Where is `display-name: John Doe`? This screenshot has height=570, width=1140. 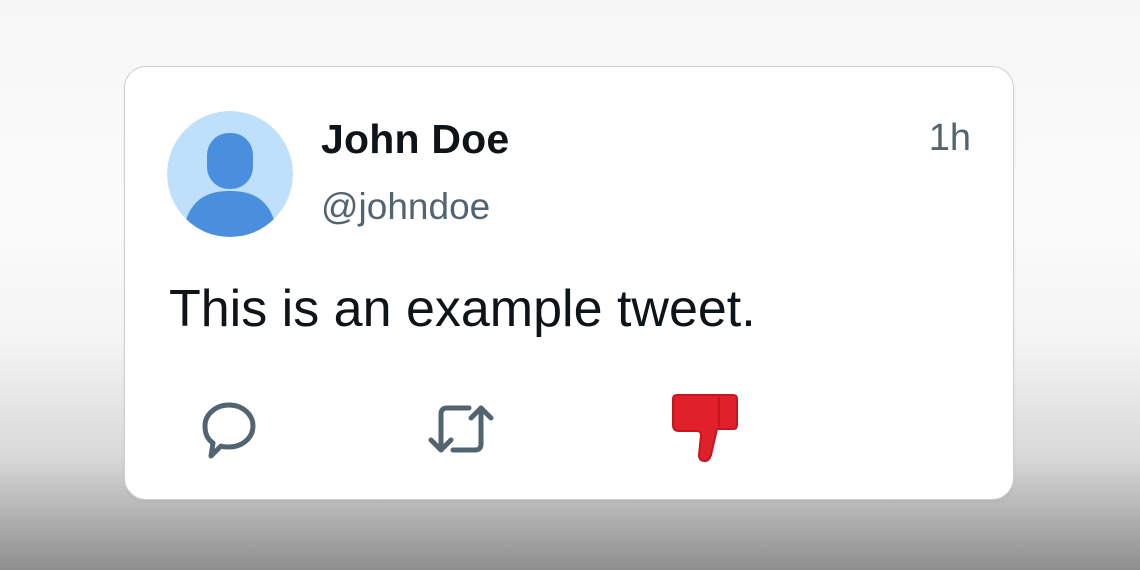
display-name: John Doe is located at coordinates (415, 139).